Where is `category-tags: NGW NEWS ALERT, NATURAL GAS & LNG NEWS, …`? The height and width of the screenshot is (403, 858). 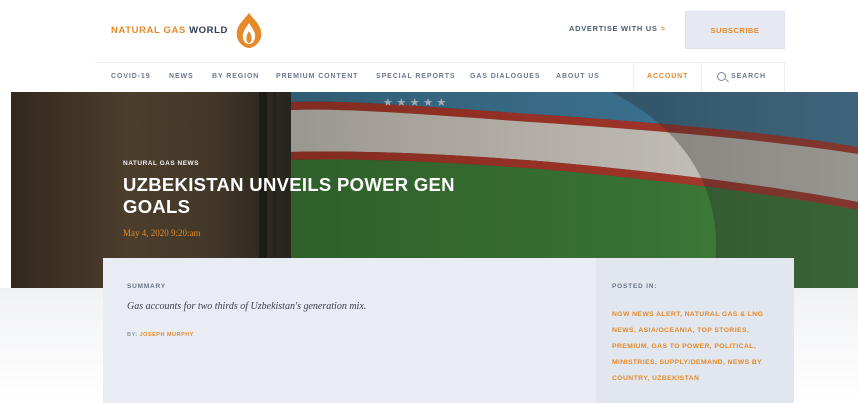
category-tags: NGW NEWS ALERT, NATURAL GAS & LNG NEWS, … is located at coordinates (698, 347).